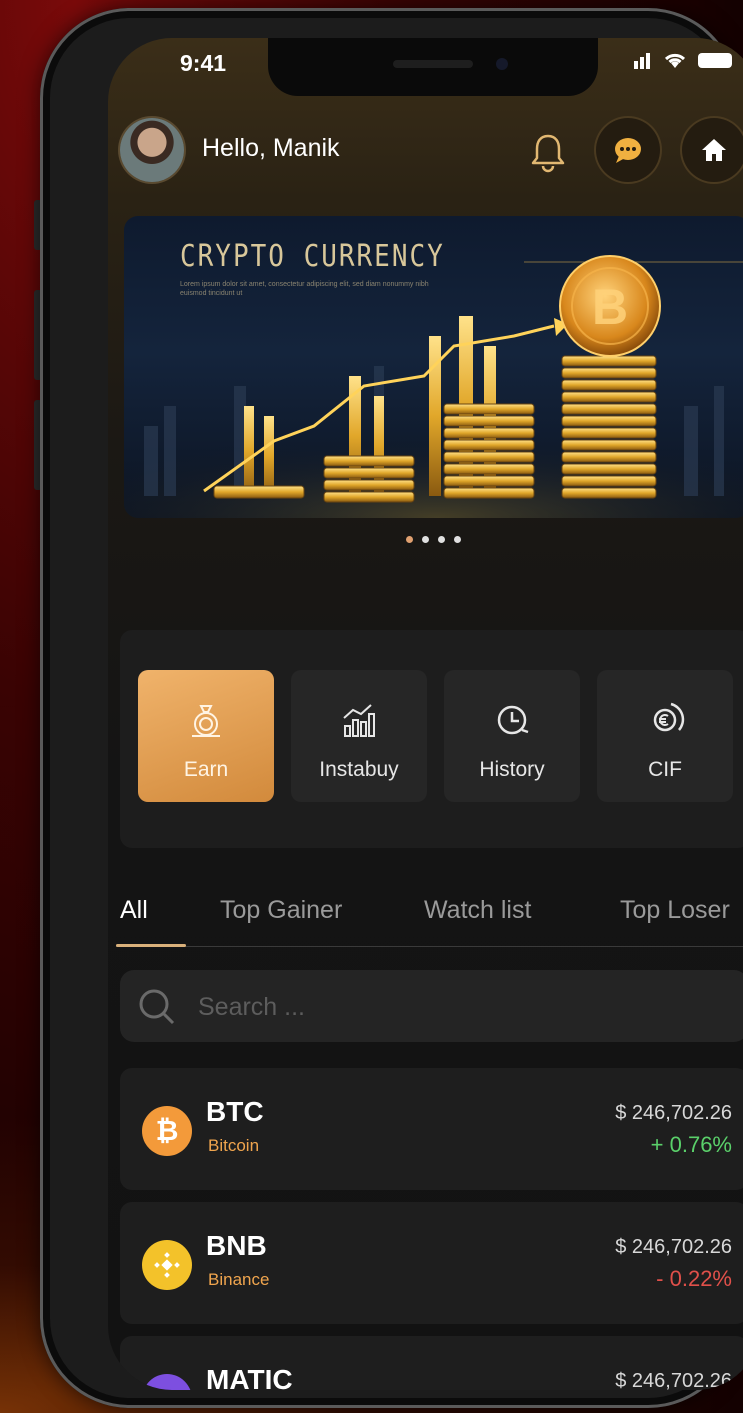 The image size is (743, 1413). I want to click on growth-chart-icon, so click(359, 720).